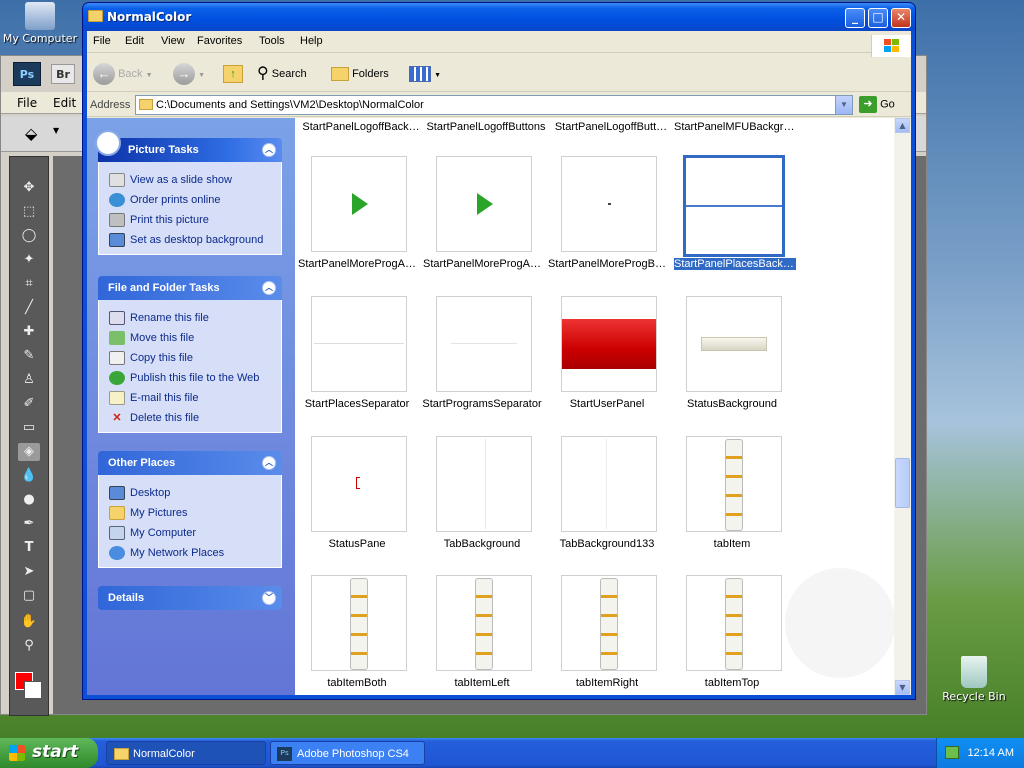 The image size is (1024, 768). Describe the element at coordinates (499, 73) in the screenshot. I see `standard-toolbar: ← Back ▼ → ▼ ↑ ⚲ Search Folders ▼` at that location.